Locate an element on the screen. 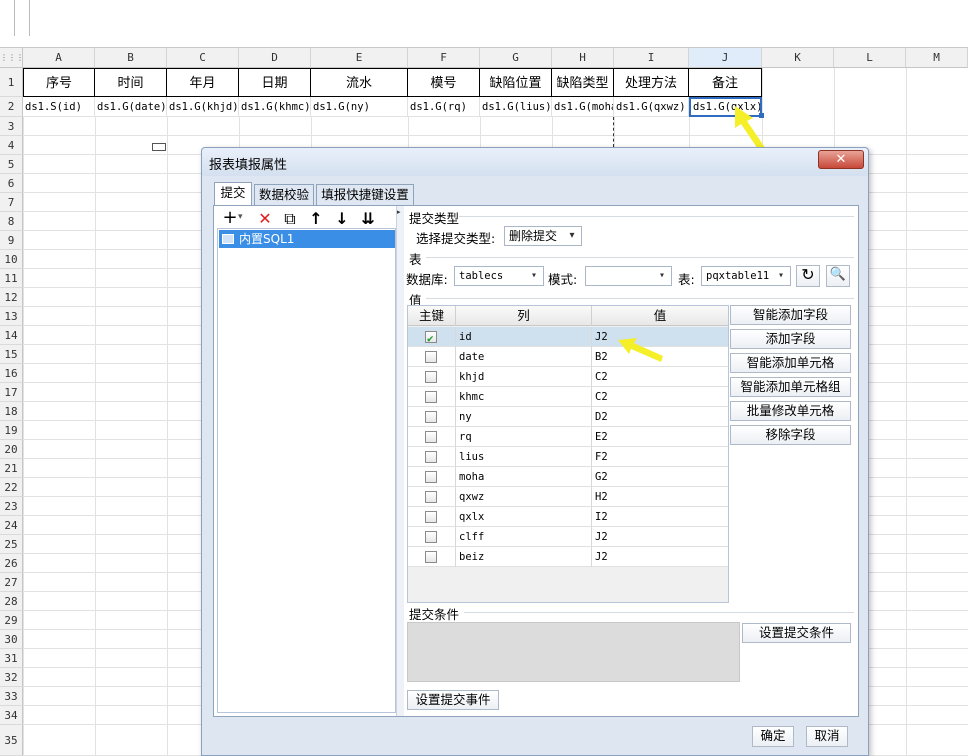  row-header: 15 is located at coordinates (11, 354).